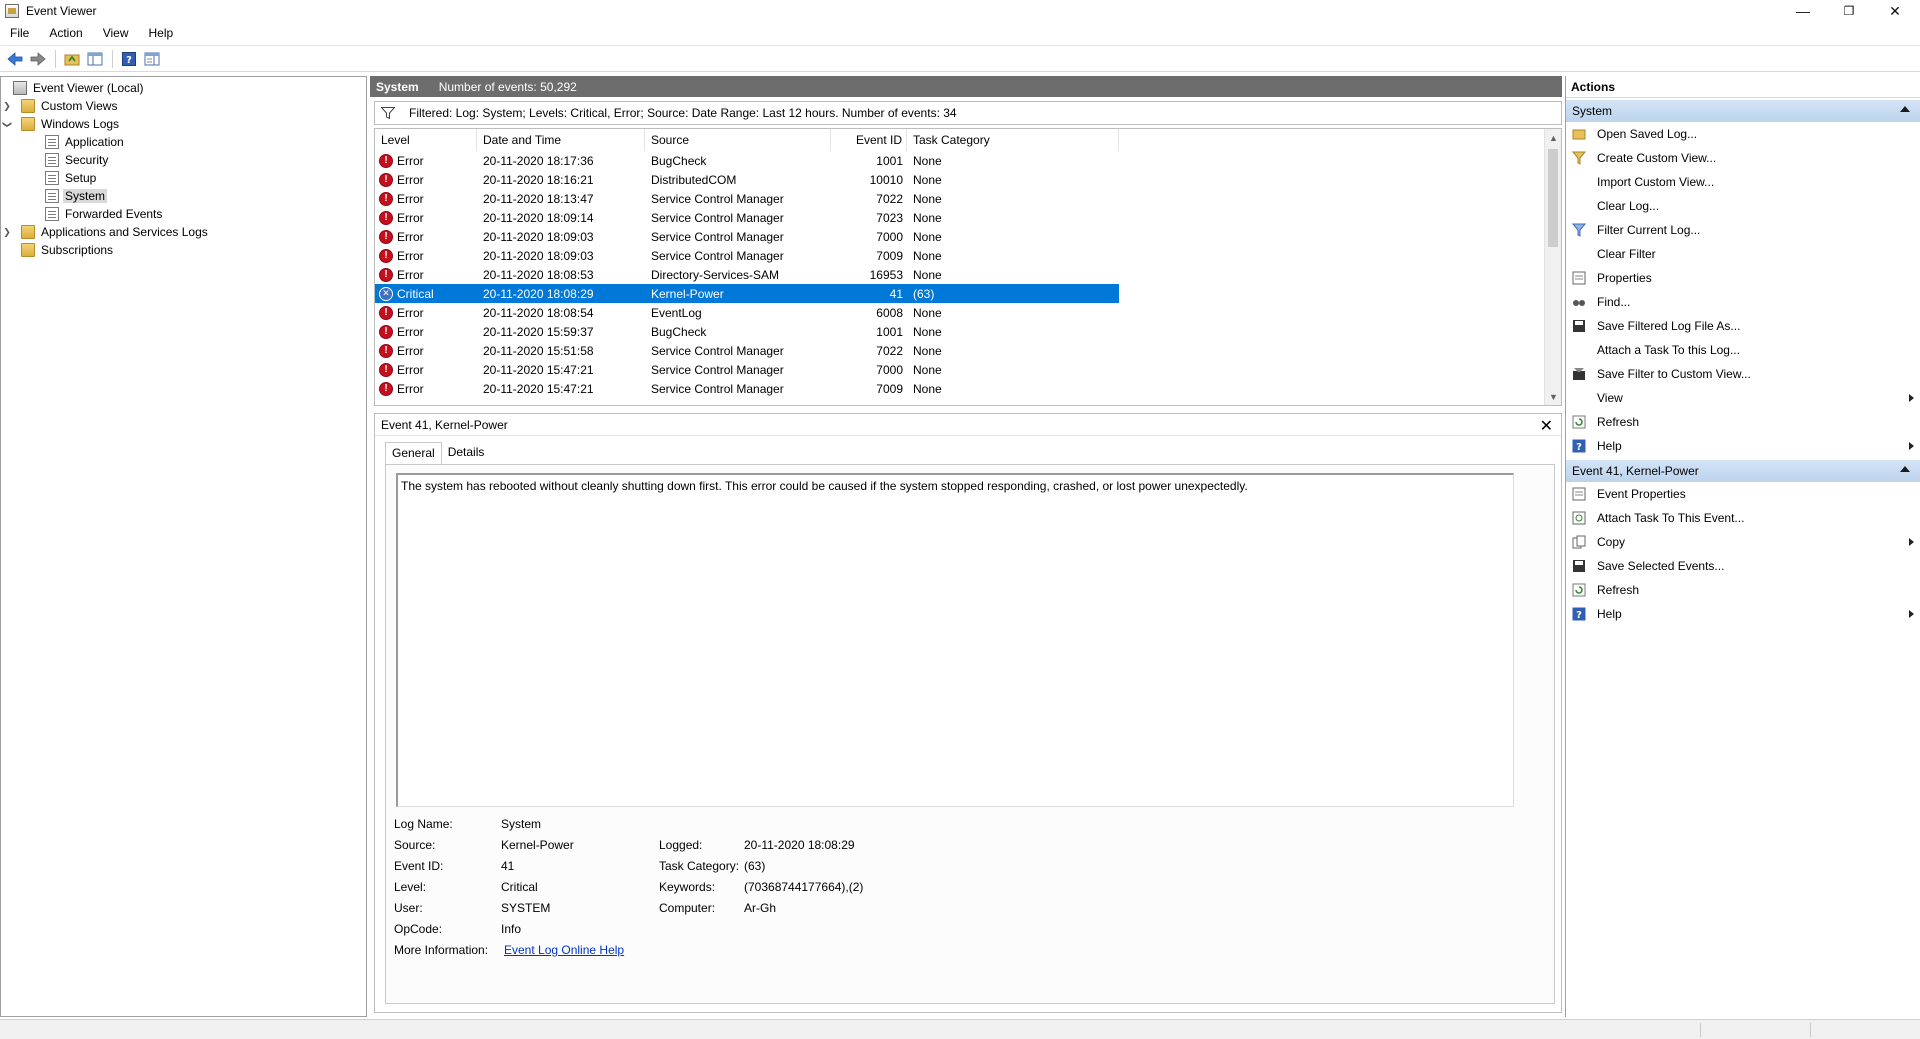  Describe the element at coordinates (1579, 590) in the screenshot. I see `refresh-icon` at that location.